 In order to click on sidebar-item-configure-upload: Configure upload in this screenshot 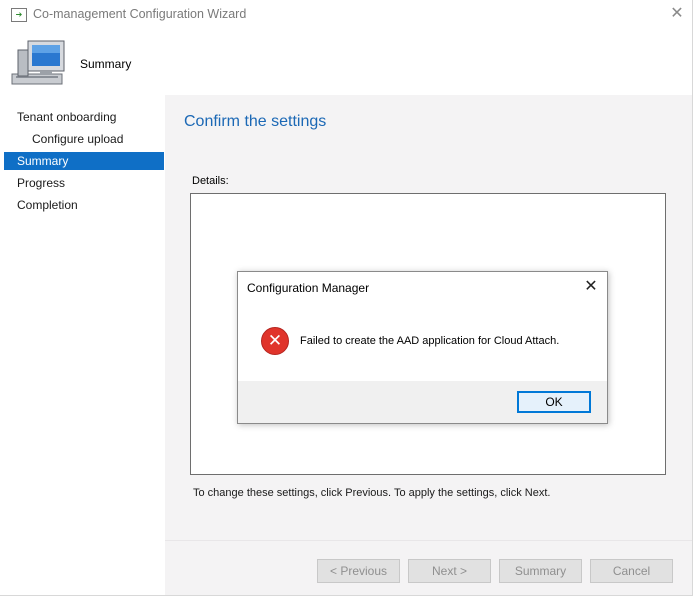, I will do `click(84, 139)`.